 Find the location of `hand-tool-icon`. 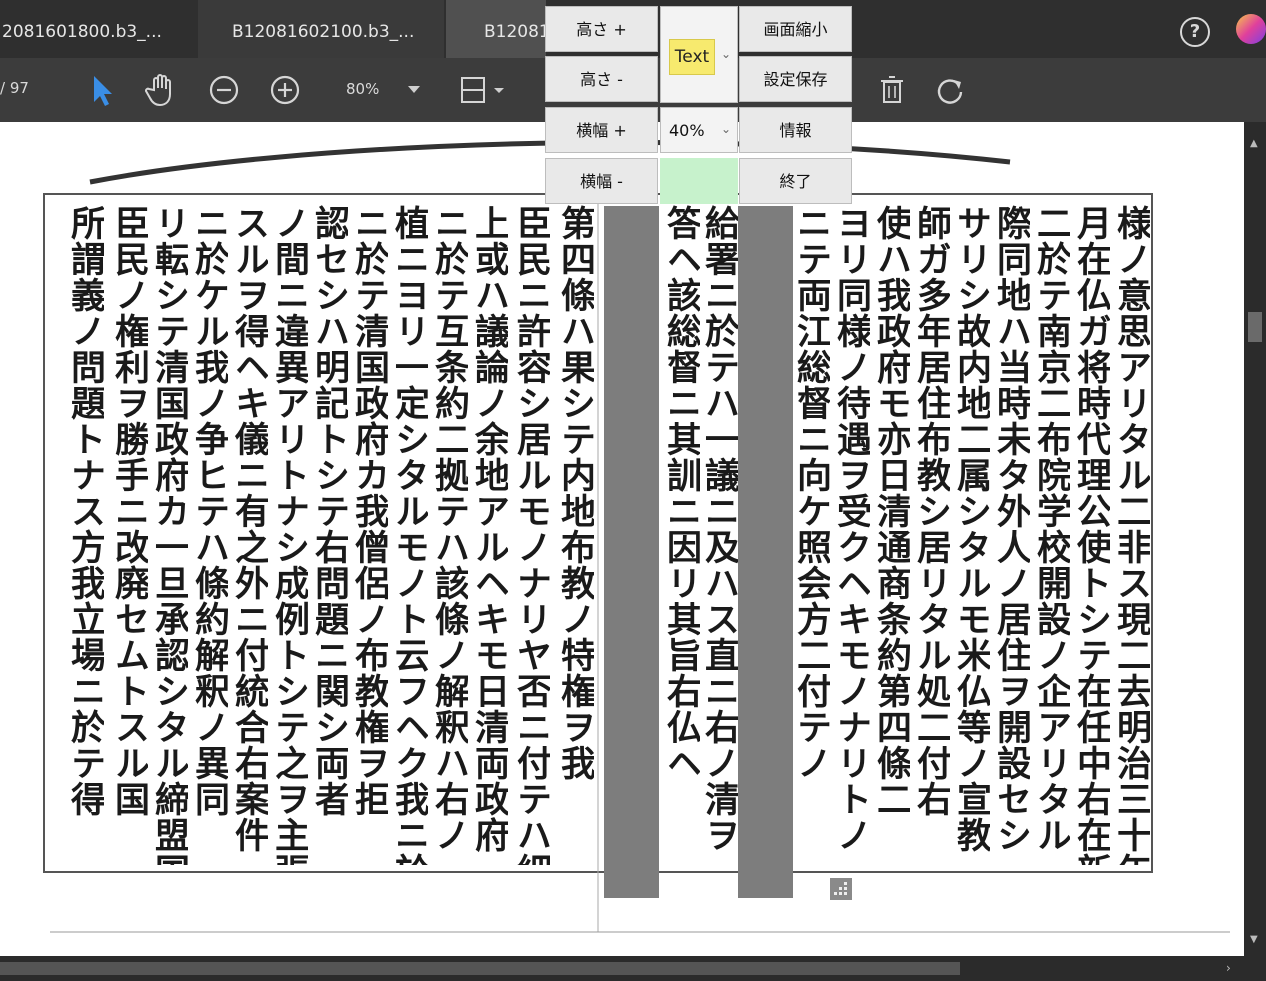

hand-tool-icon is located at coordinates (162, 90).